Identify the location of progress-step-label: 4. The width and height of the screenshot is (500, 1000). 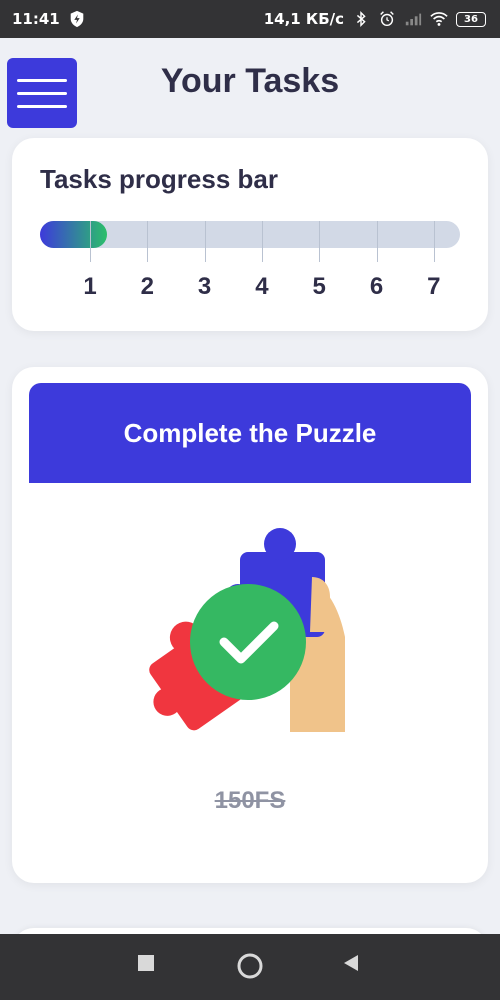
(262, 286).